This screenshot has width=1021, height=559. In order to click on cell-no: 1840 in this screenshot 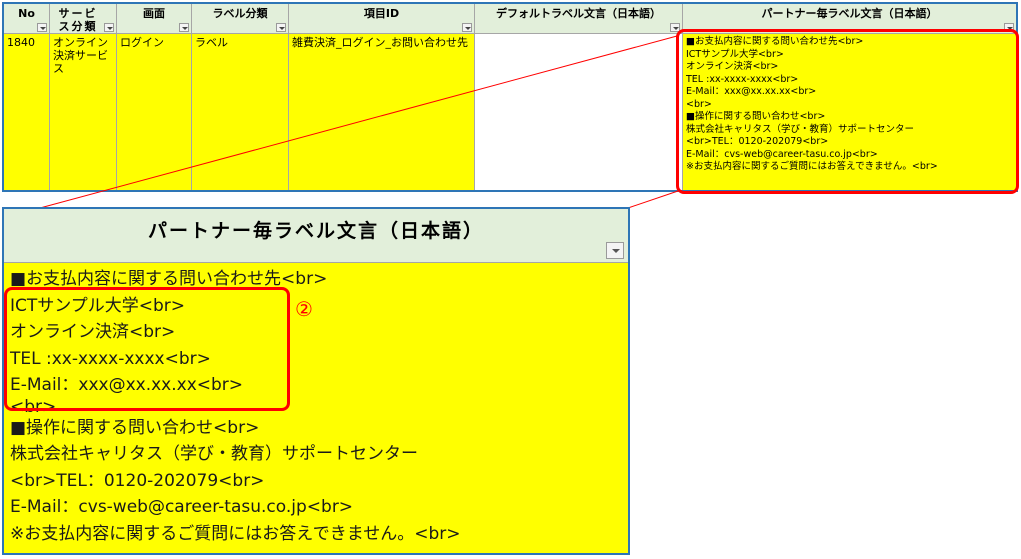, I will do `click(27, 112)`.